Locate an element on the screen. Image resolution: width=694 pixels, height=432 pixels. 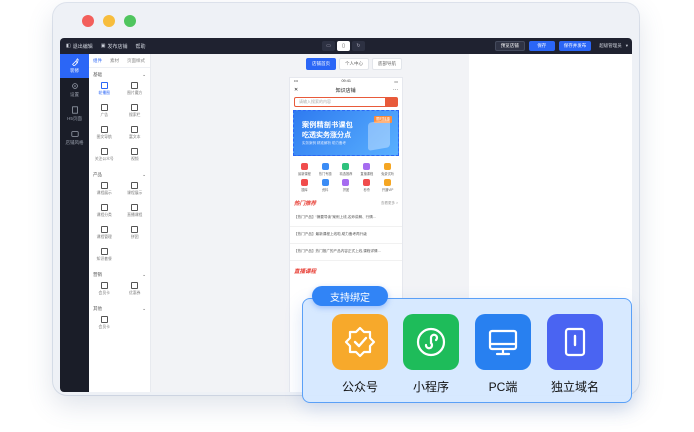
quick-nav-item: 题库 is located at coordinates (304, 185).